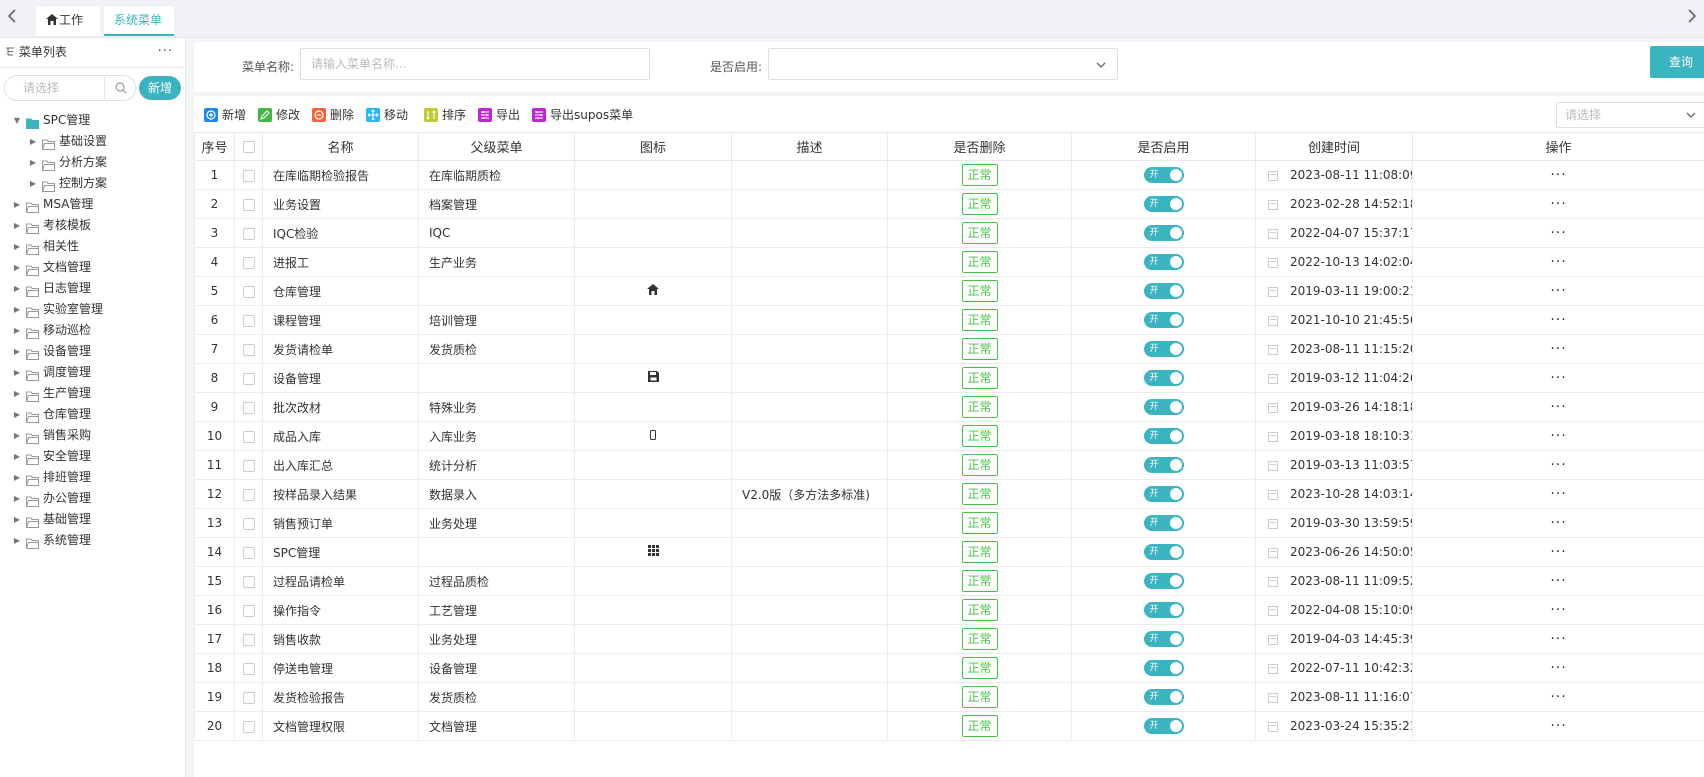  What do you see at coordinates (93, 330) in the screenshot?
I see `tree-item: ▶ 移动巡检` at bounding box center [93, 330].